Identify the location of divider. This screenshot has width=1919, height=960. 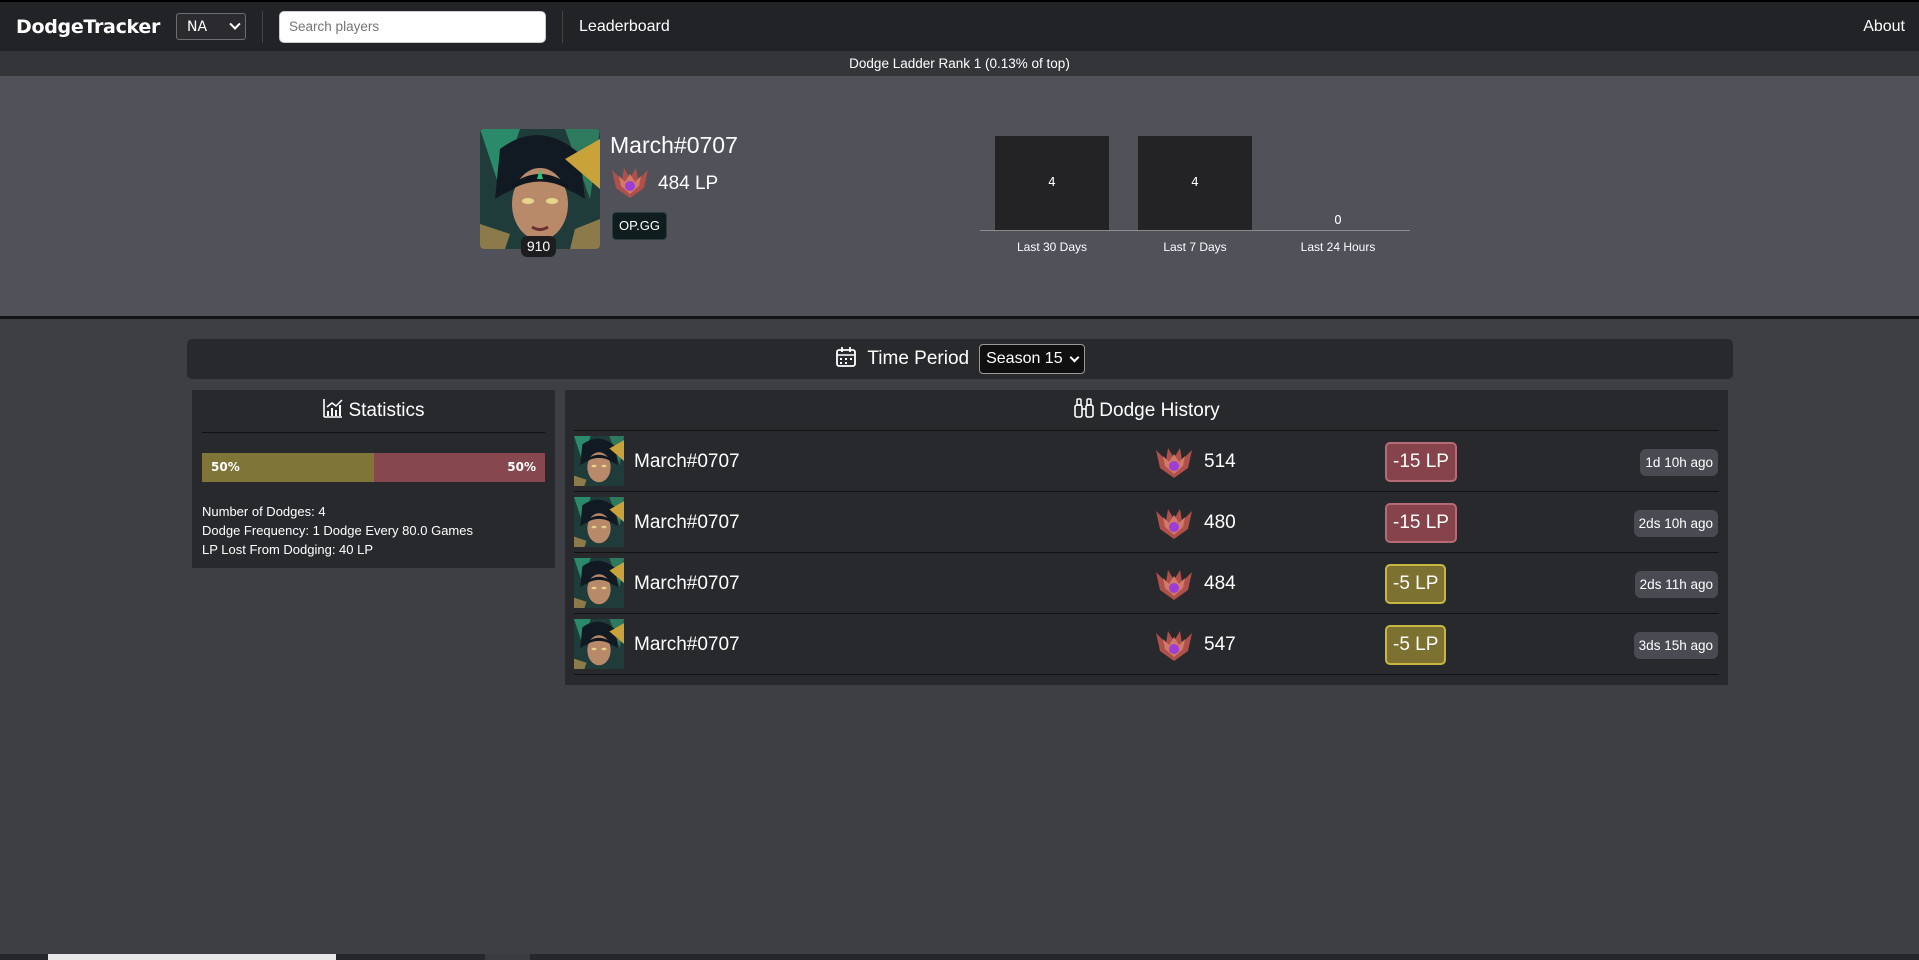
(373, 432).